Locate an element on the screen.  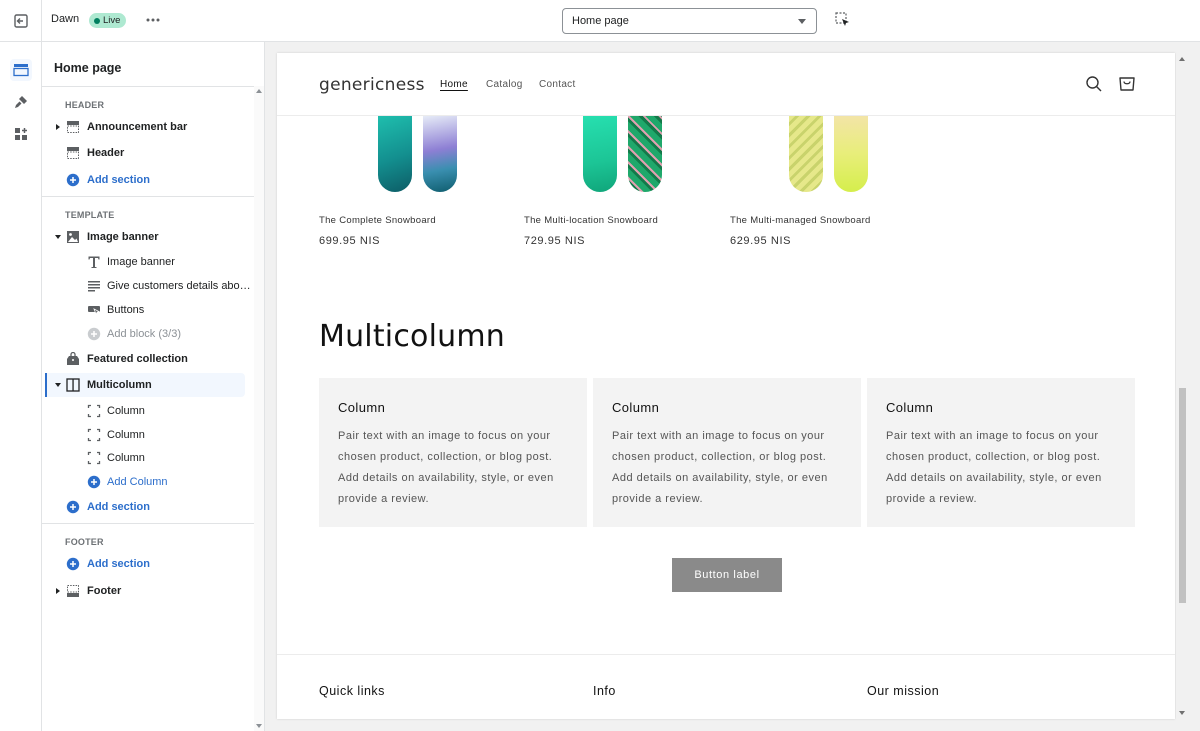
block-column-2: Column is located at coordinates (148, 435).